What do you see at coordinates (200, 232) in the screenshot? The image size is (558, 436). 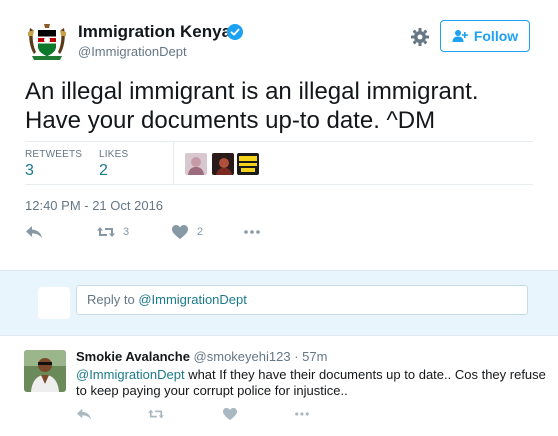 I see `like-count: 2` at bounding box center [200, 232].